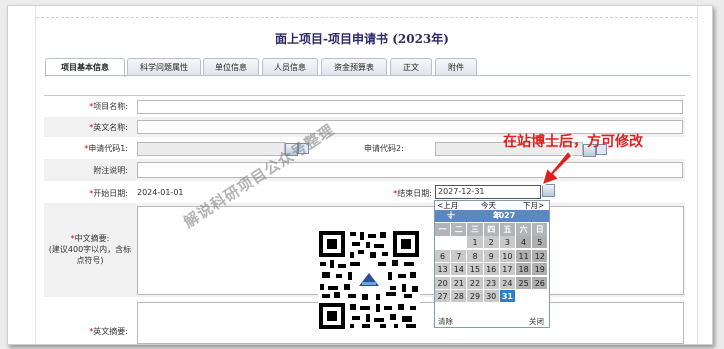 This screenshot has width=724, height=349. I want to click on apply-code1-label: *申请代码1:, so click(106, 148).